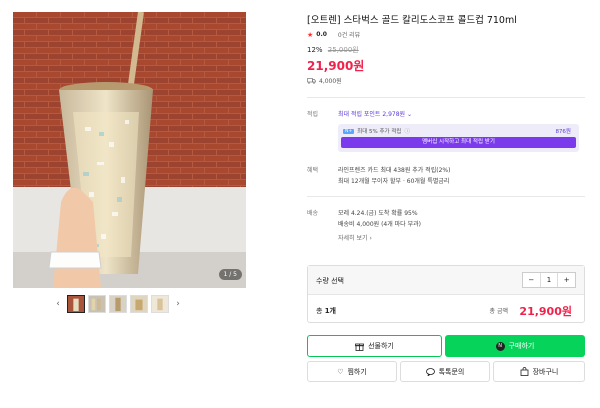 The height and width of the screenshot is (408, 600). Describe the element at coordinates (430, 371) in the screenshot. I see `chat-bubble-icon` at that location.